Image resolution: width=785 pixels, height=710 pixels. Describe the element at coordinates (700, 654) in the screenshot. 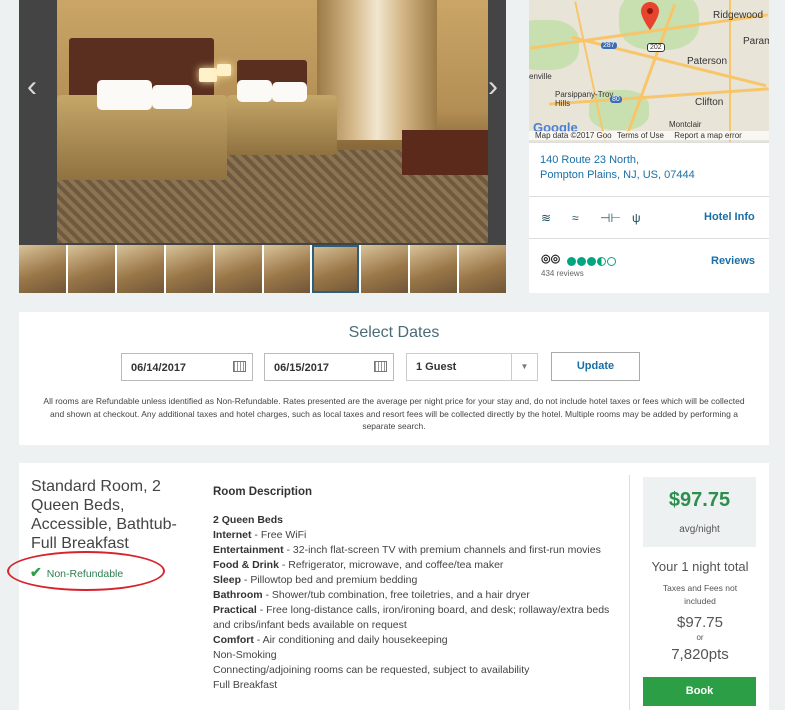

I see `points-price: 7,820pts` at that location.